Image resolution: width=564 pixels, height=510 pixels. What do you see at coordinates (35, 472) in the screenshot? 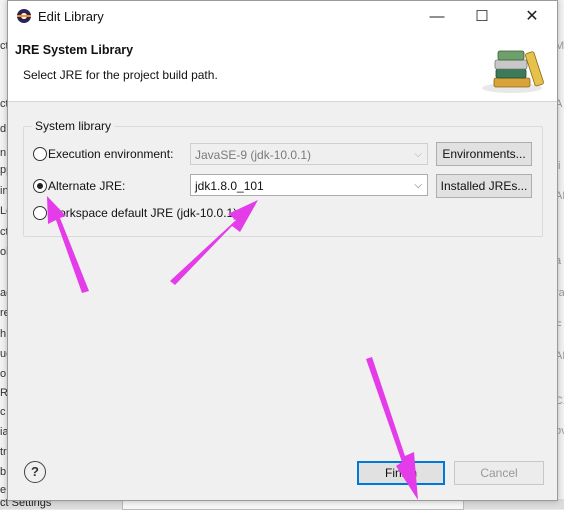
I see `help-icon: ?` at bounding box center [35, 472].